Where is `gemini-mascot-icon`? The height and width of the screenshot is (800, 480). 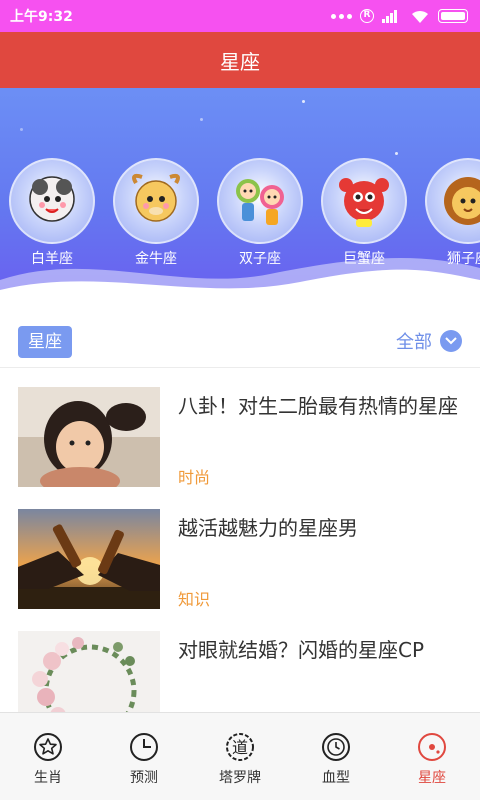
gemini-mascot-icon is located at coordinates (260, 201).